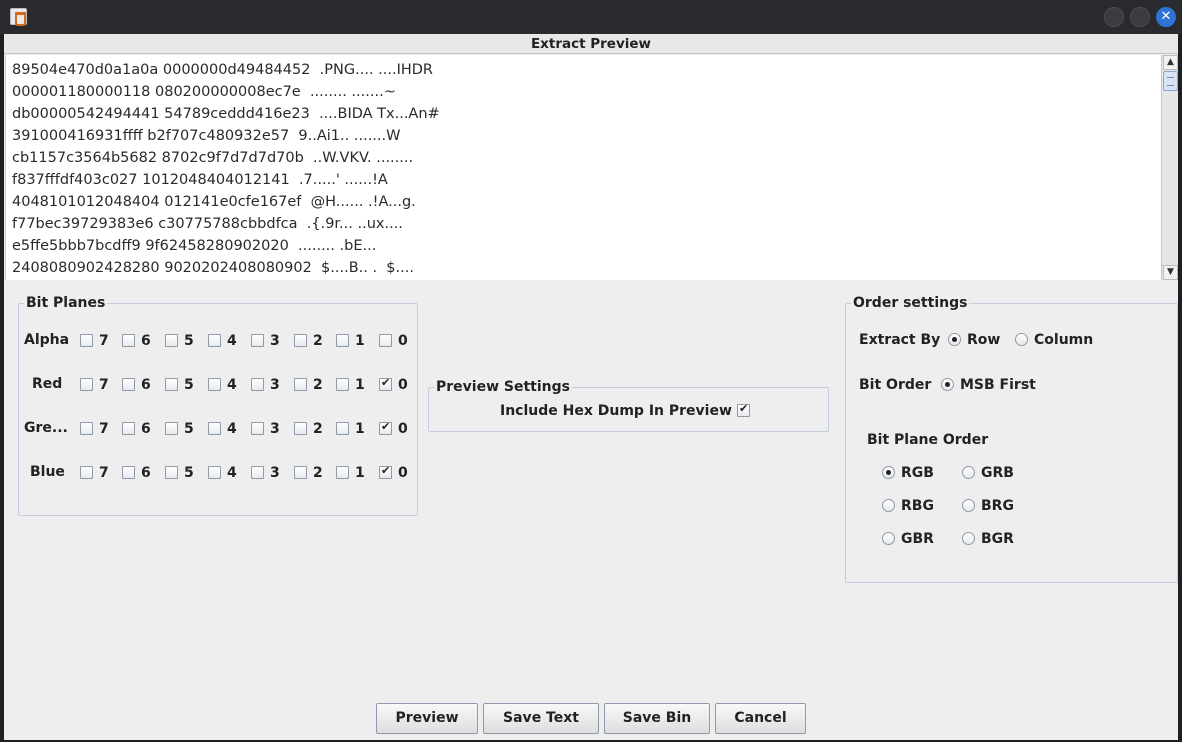 Image resolution: width=1182 pixels, height=742 pixels. I want to click on green-bit-5-checkbox, so click(171, 428).